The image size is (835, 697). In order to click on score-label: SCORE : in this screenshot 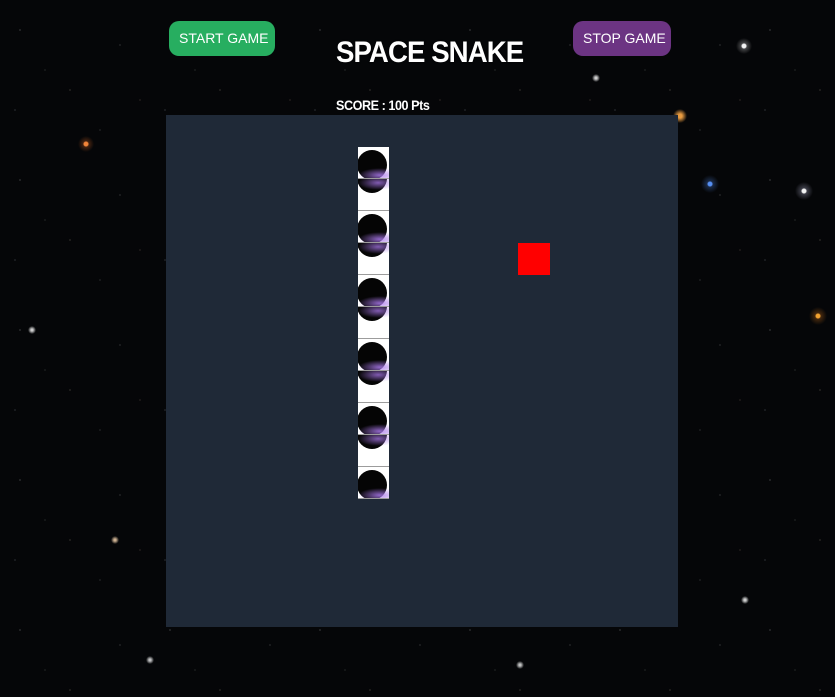, I will do `click(361, 105)`.